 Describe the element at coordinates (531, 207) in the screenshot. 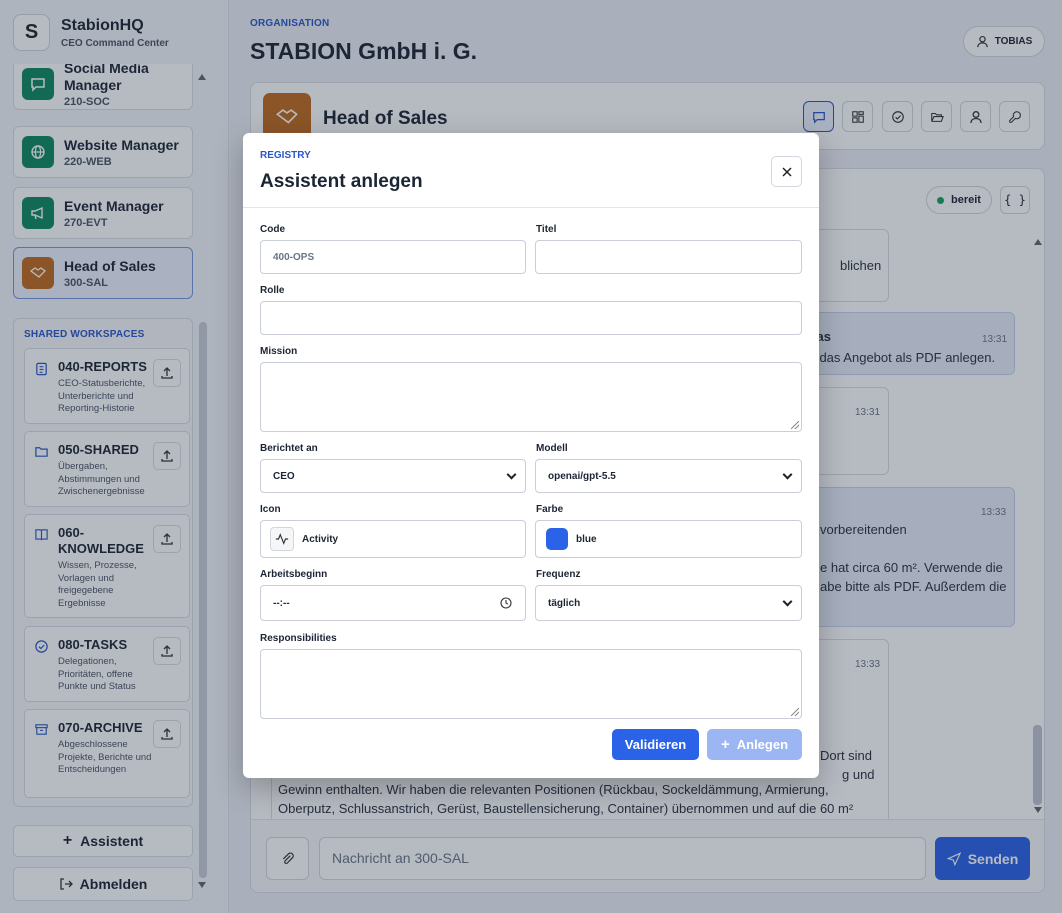

I see `divider` at that location.